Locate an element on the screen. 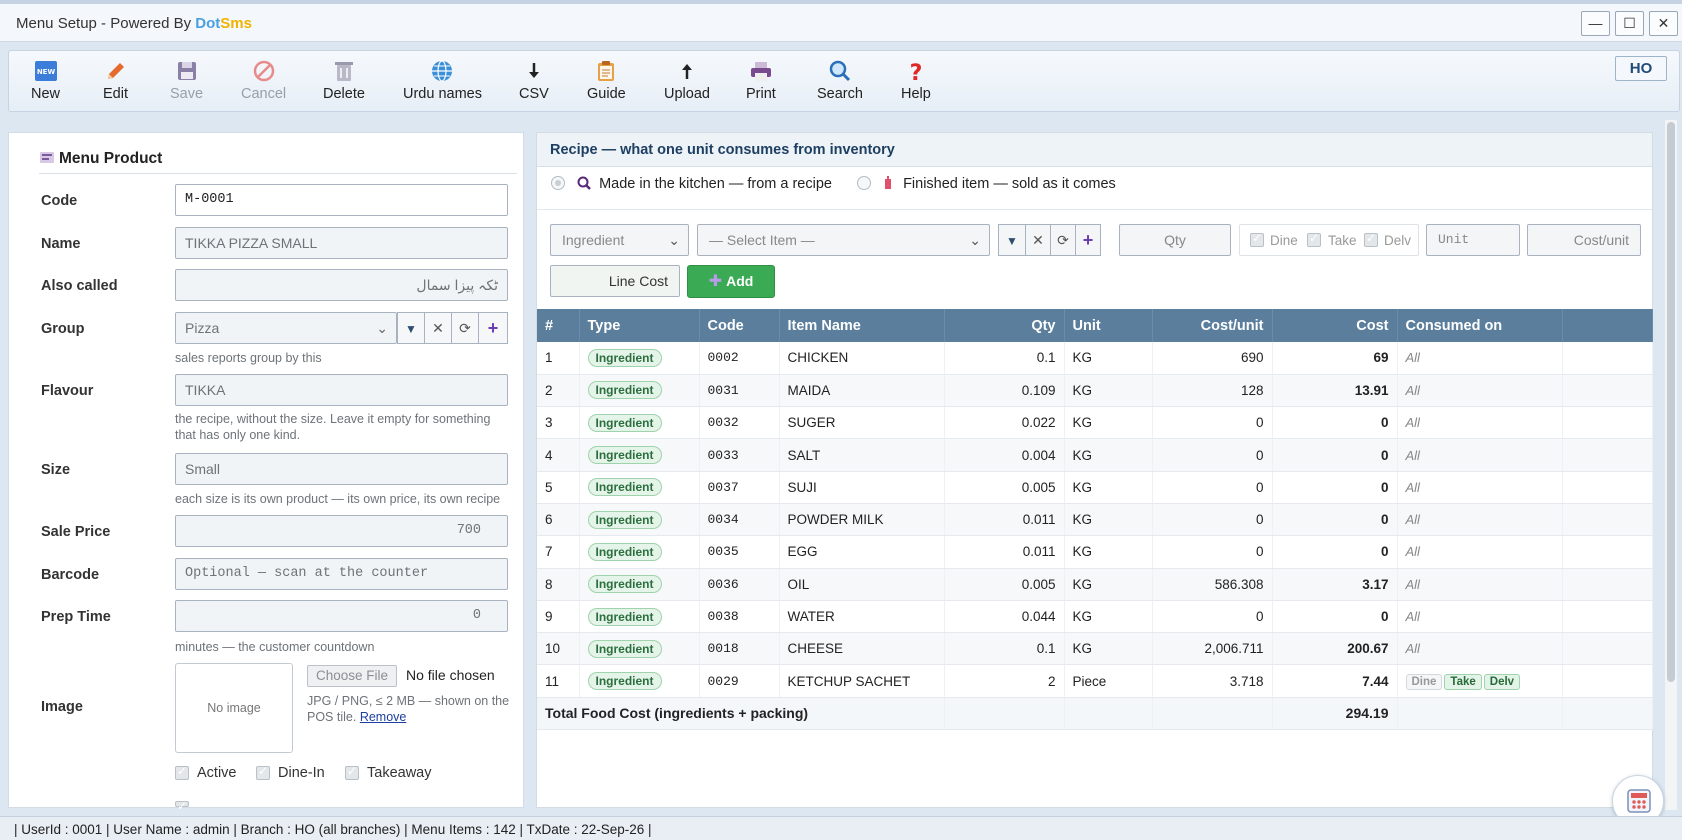 Image resolution: width=1682 pixels, height=840 pixels. col-item-name: Item Name is located at coordinates (862, 325).